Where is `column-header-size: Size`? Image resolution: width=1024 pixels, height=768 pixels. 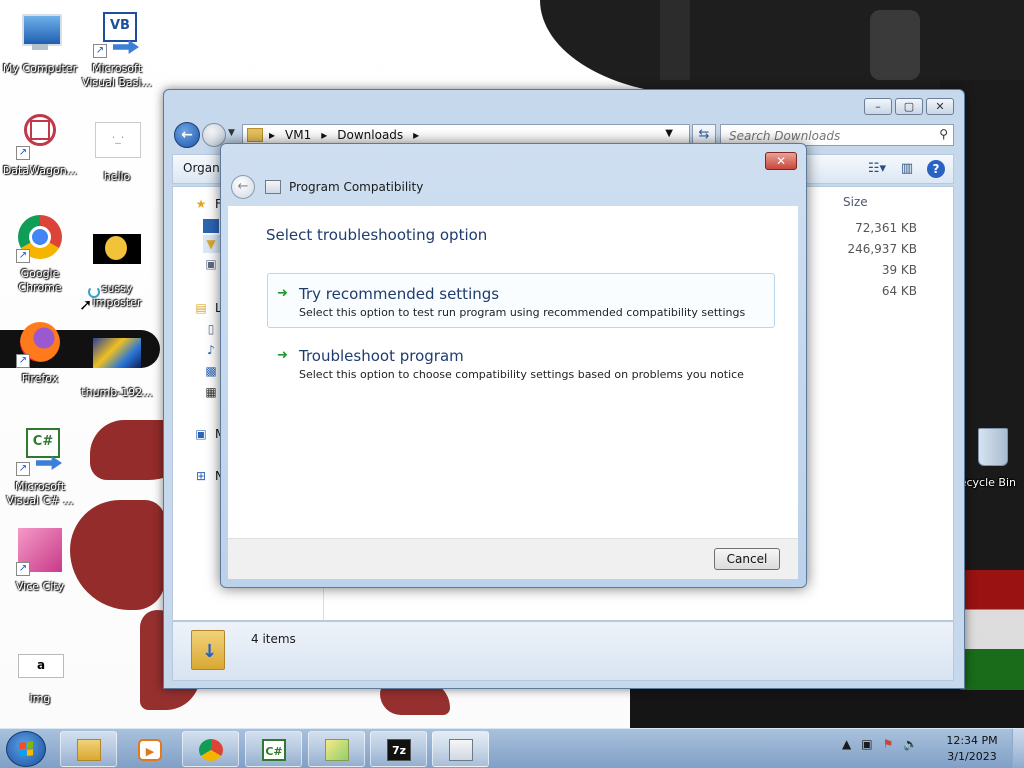
column-header-size: Size is located at coordinates (855, 202).